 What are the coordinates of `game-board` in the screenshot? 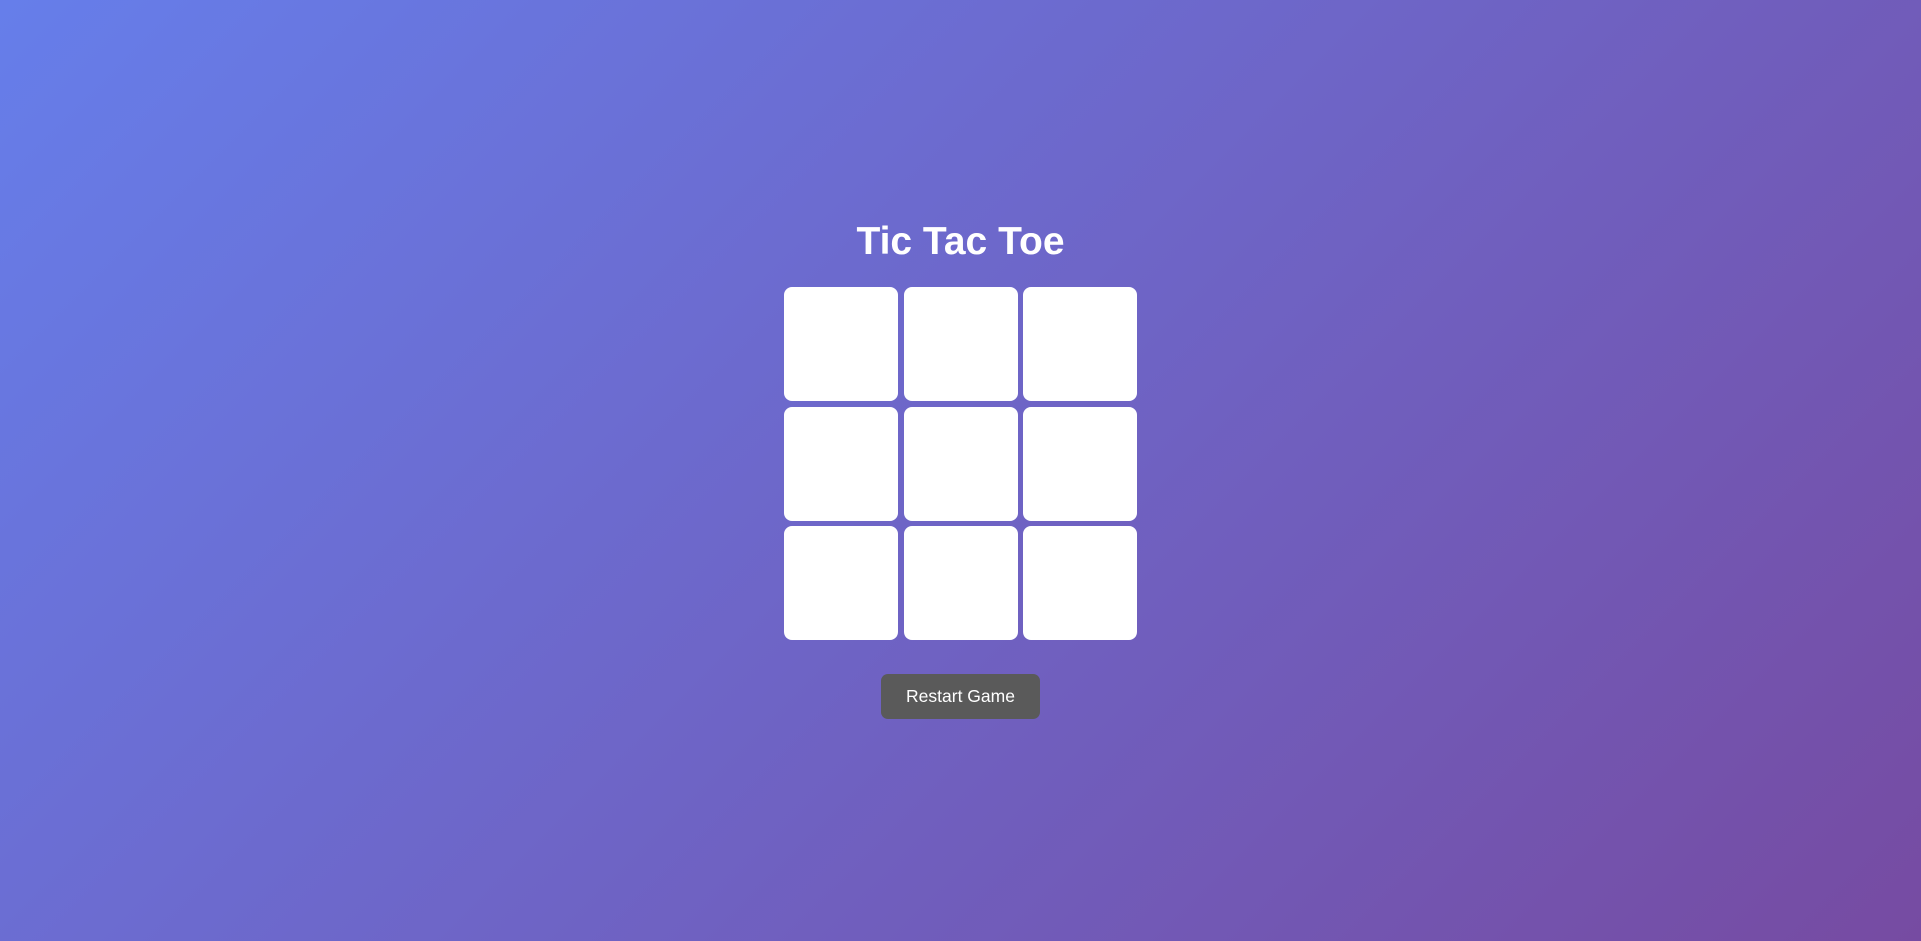 It's located at (960, 463).